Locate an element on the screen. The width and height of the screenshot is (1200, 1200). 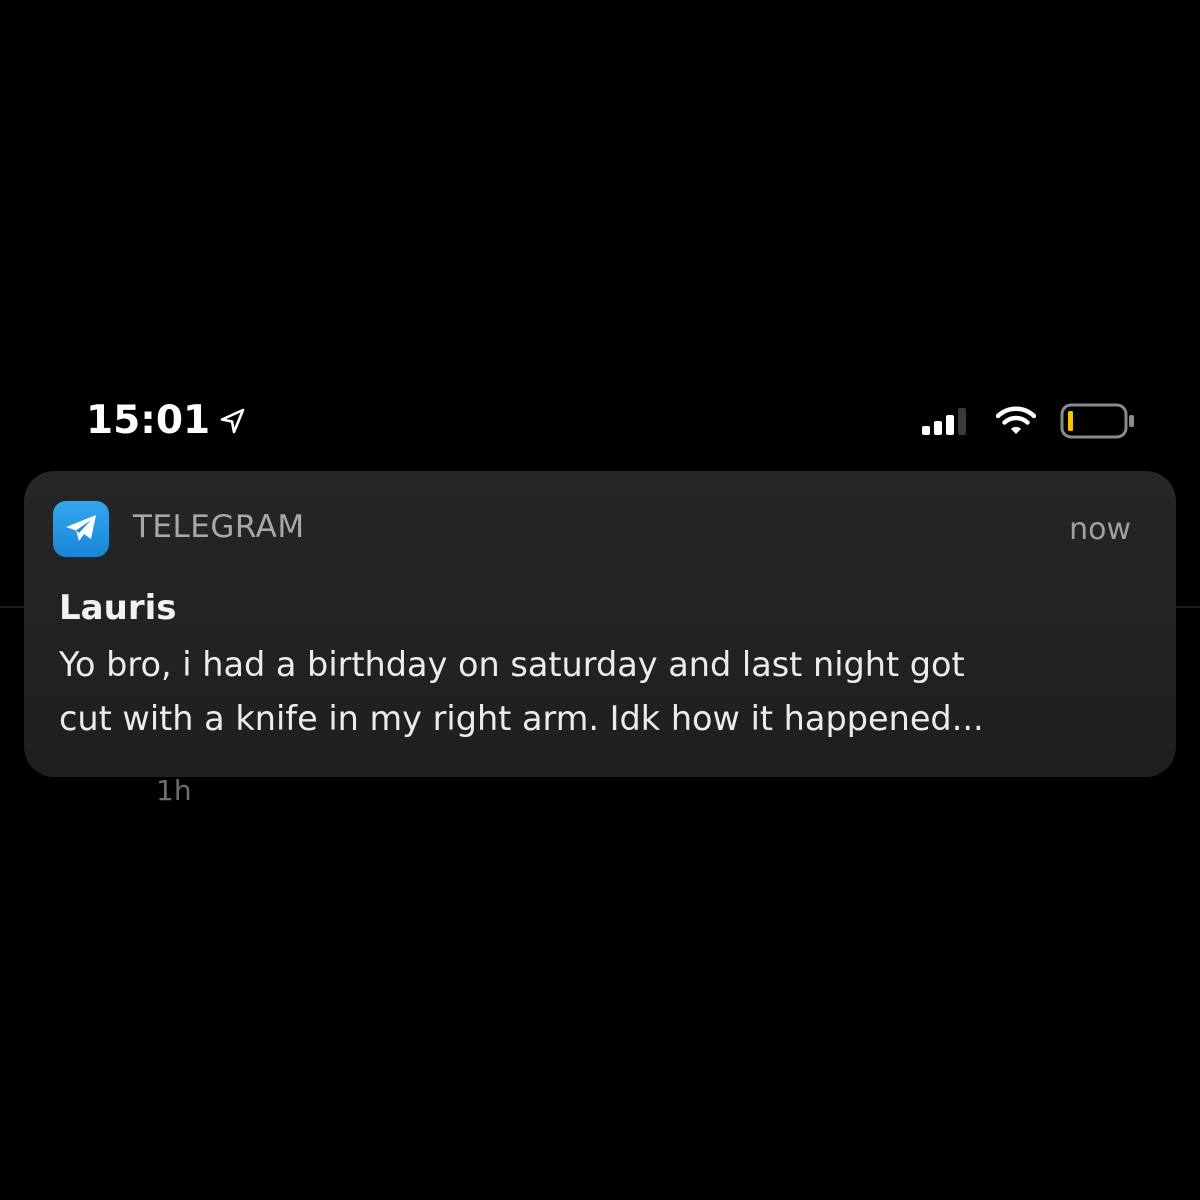
notification-time: now is located at coordinates (1100, 529).